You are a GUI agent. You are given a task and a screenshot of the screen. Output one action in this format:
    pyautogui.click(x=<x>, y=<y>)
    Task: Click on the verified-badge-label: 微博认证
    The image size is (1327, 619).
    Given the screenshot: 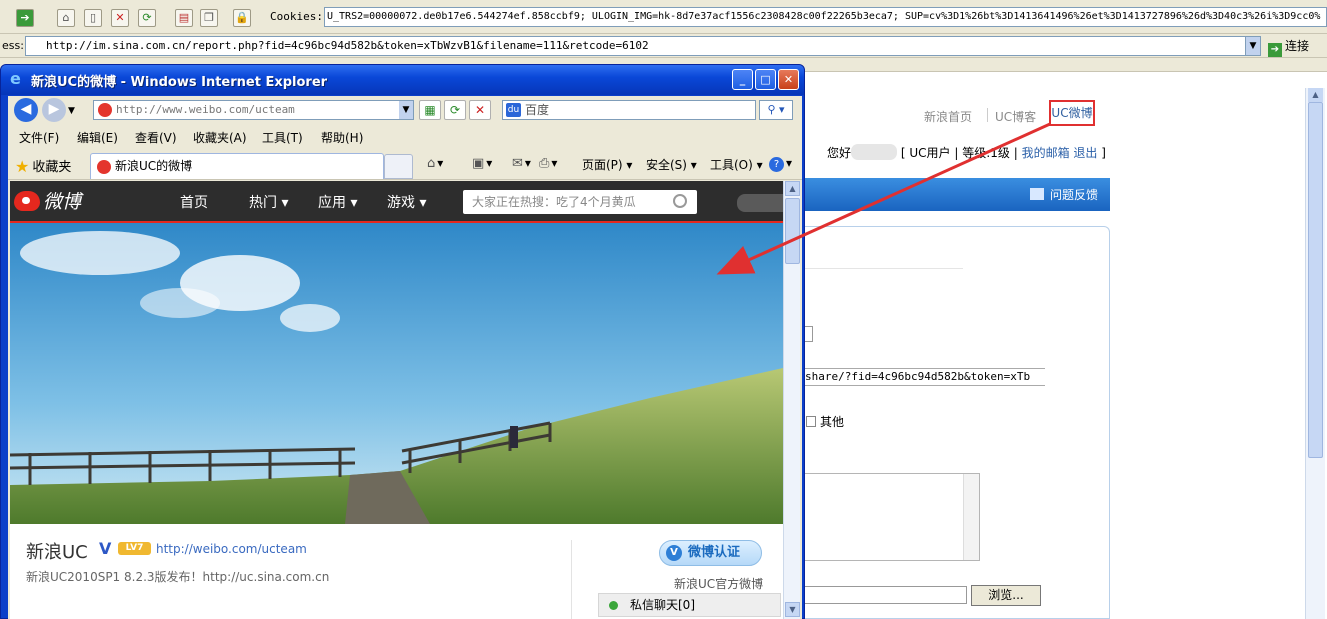 What is the action you would take?
    pyautogui.click(x=714, y=552)
    